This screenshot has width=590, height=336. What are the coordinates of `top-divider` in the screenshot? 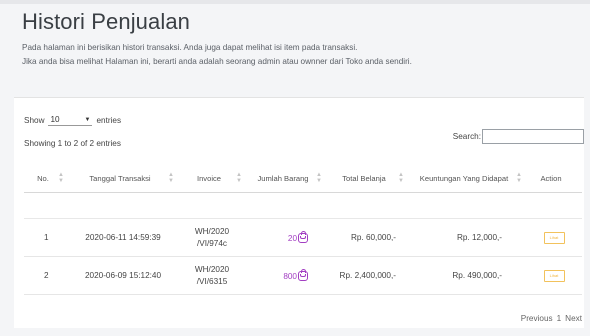 It's located at (295, 2).